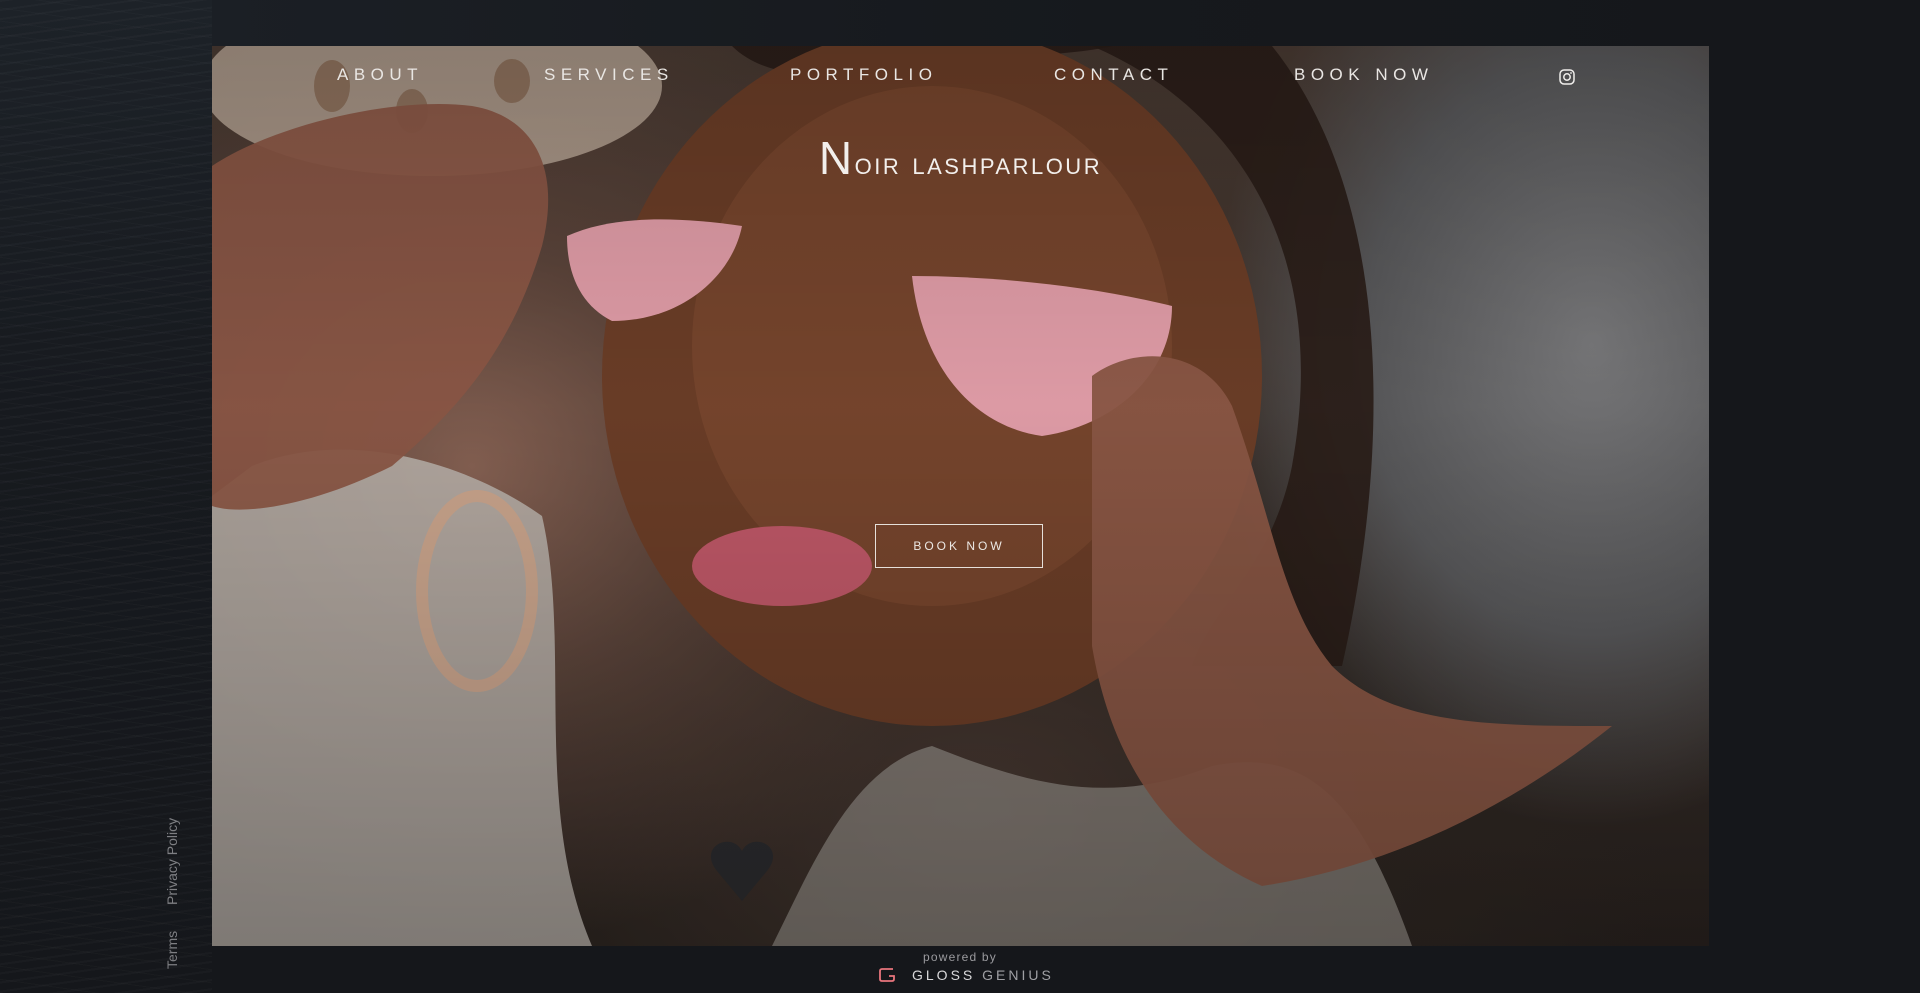 This screenshot has width=1920, height=993. Describe the element at coordinates (960, 957) in the screenshot. I see `powered-by-label: powered by` at that location.